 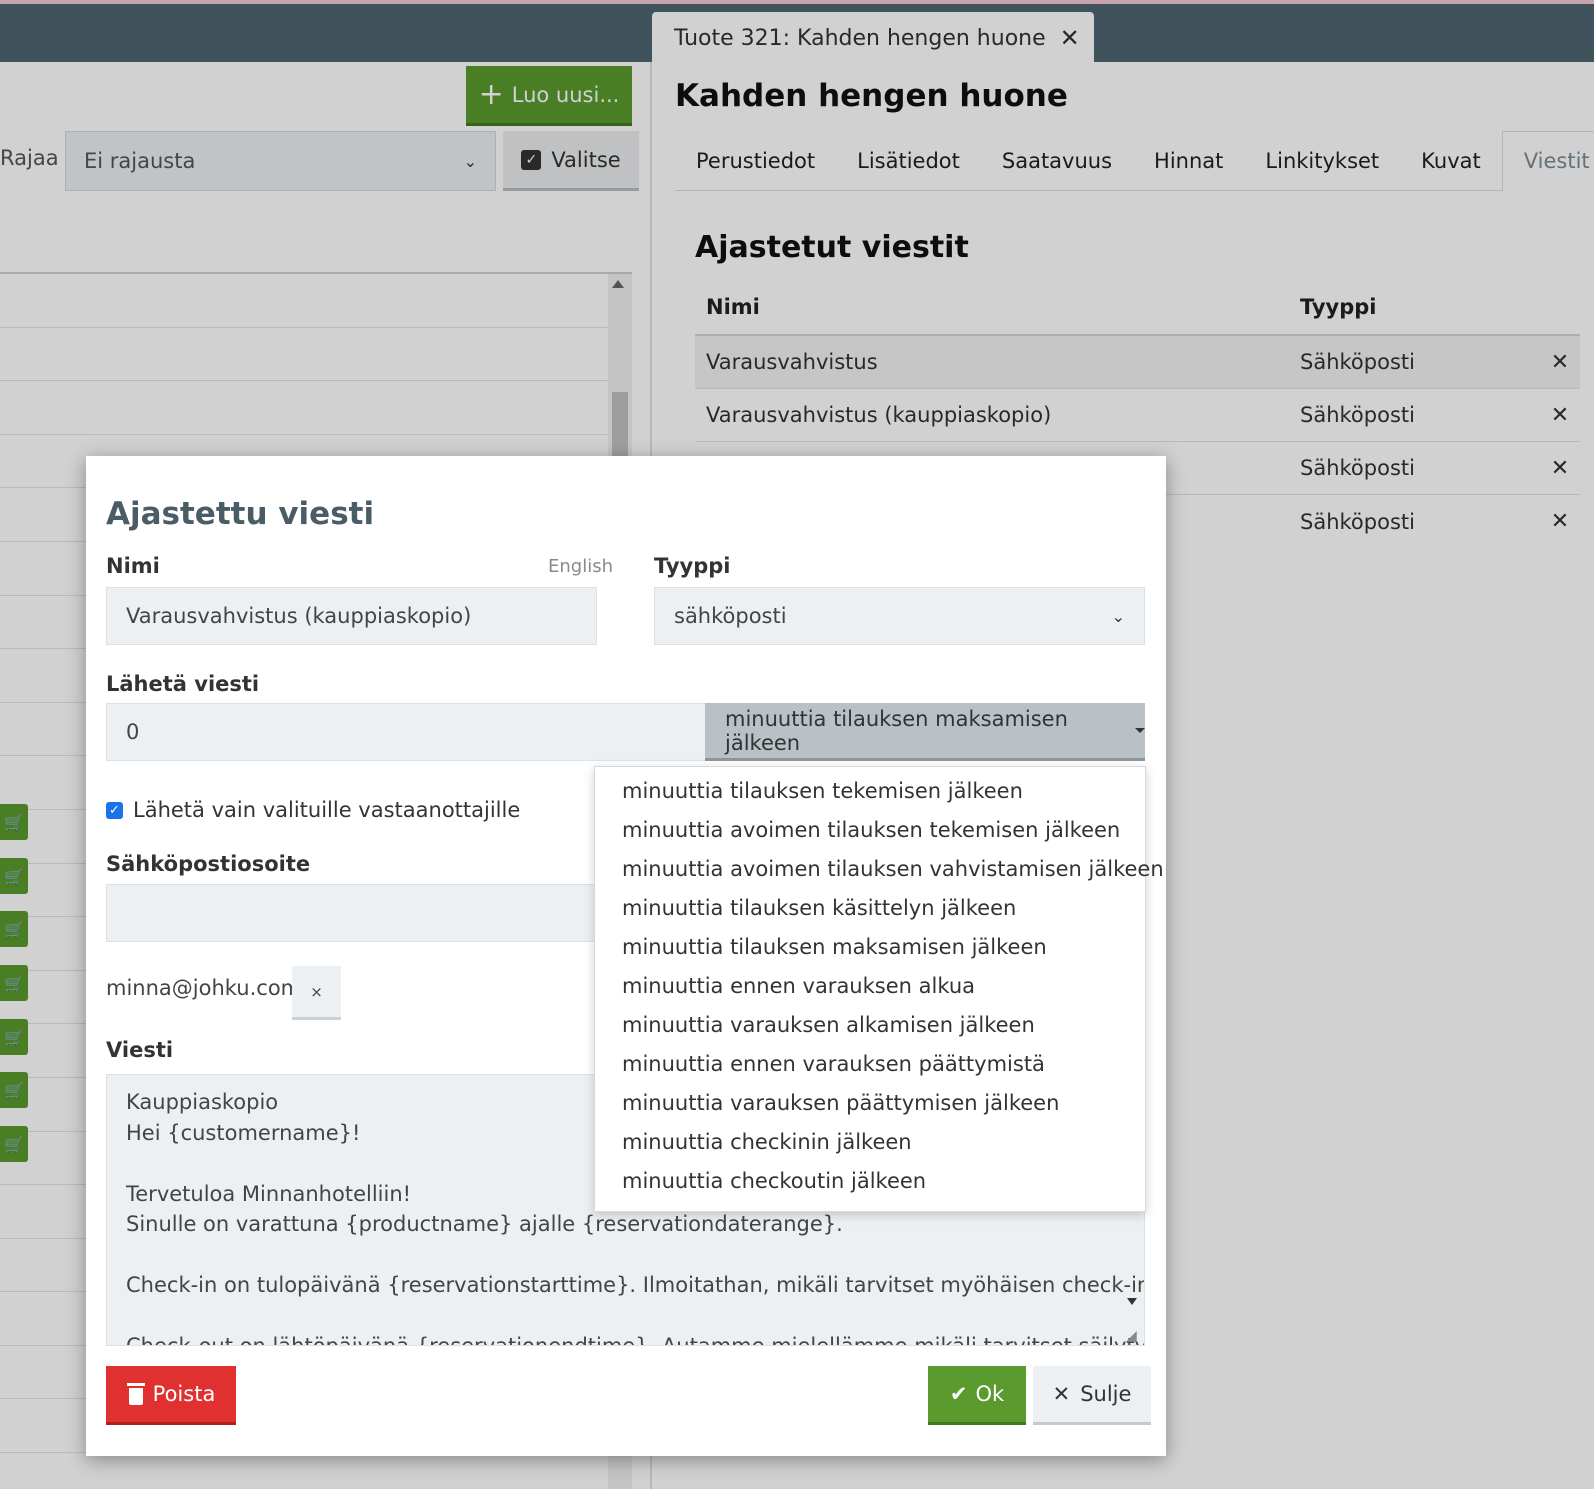 I want to click on menu-item: minuuttia varauksen alkamisen jälkeen, so click(x=870, y=1024).